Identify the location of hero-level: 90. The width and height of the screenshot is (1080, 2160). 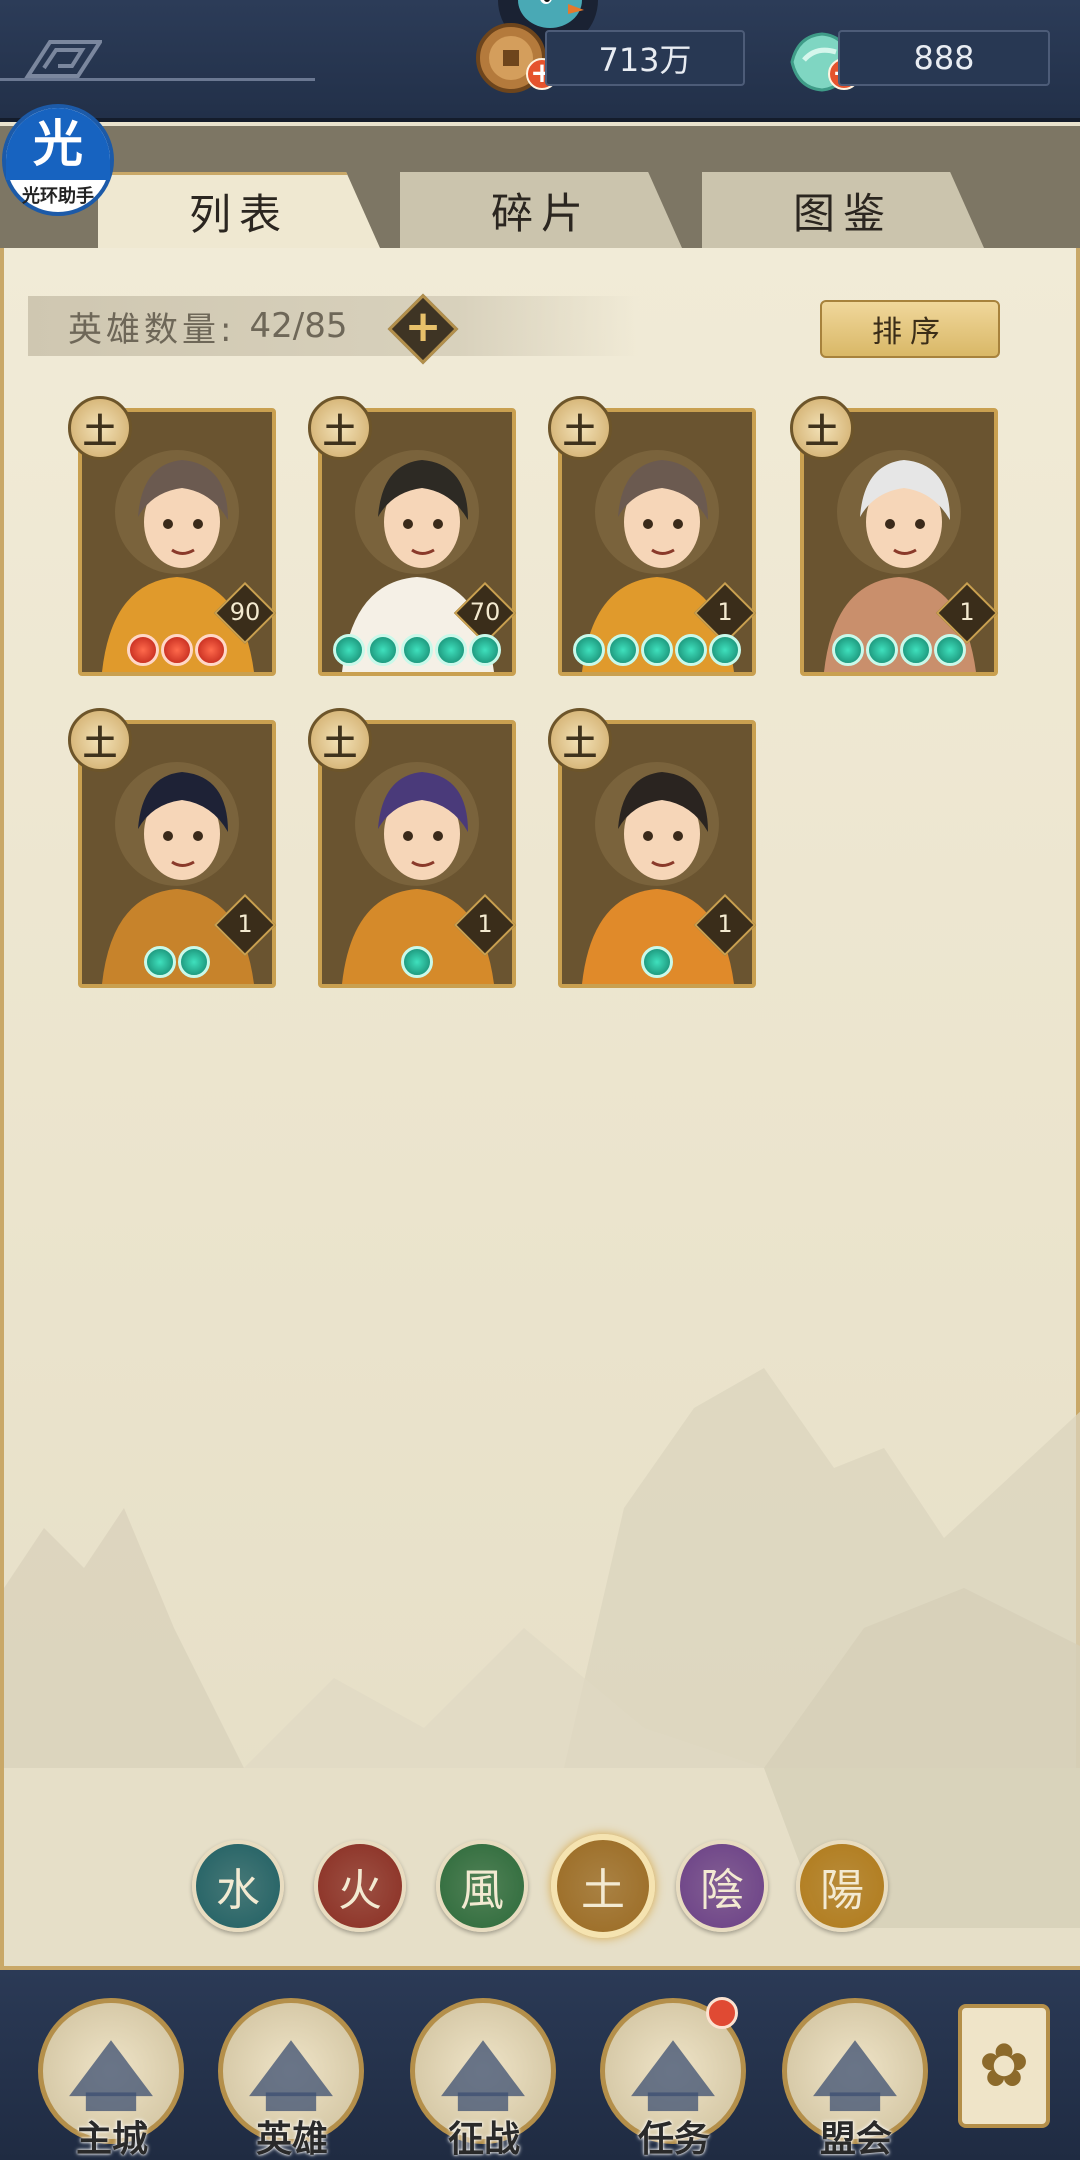
(245, 612).